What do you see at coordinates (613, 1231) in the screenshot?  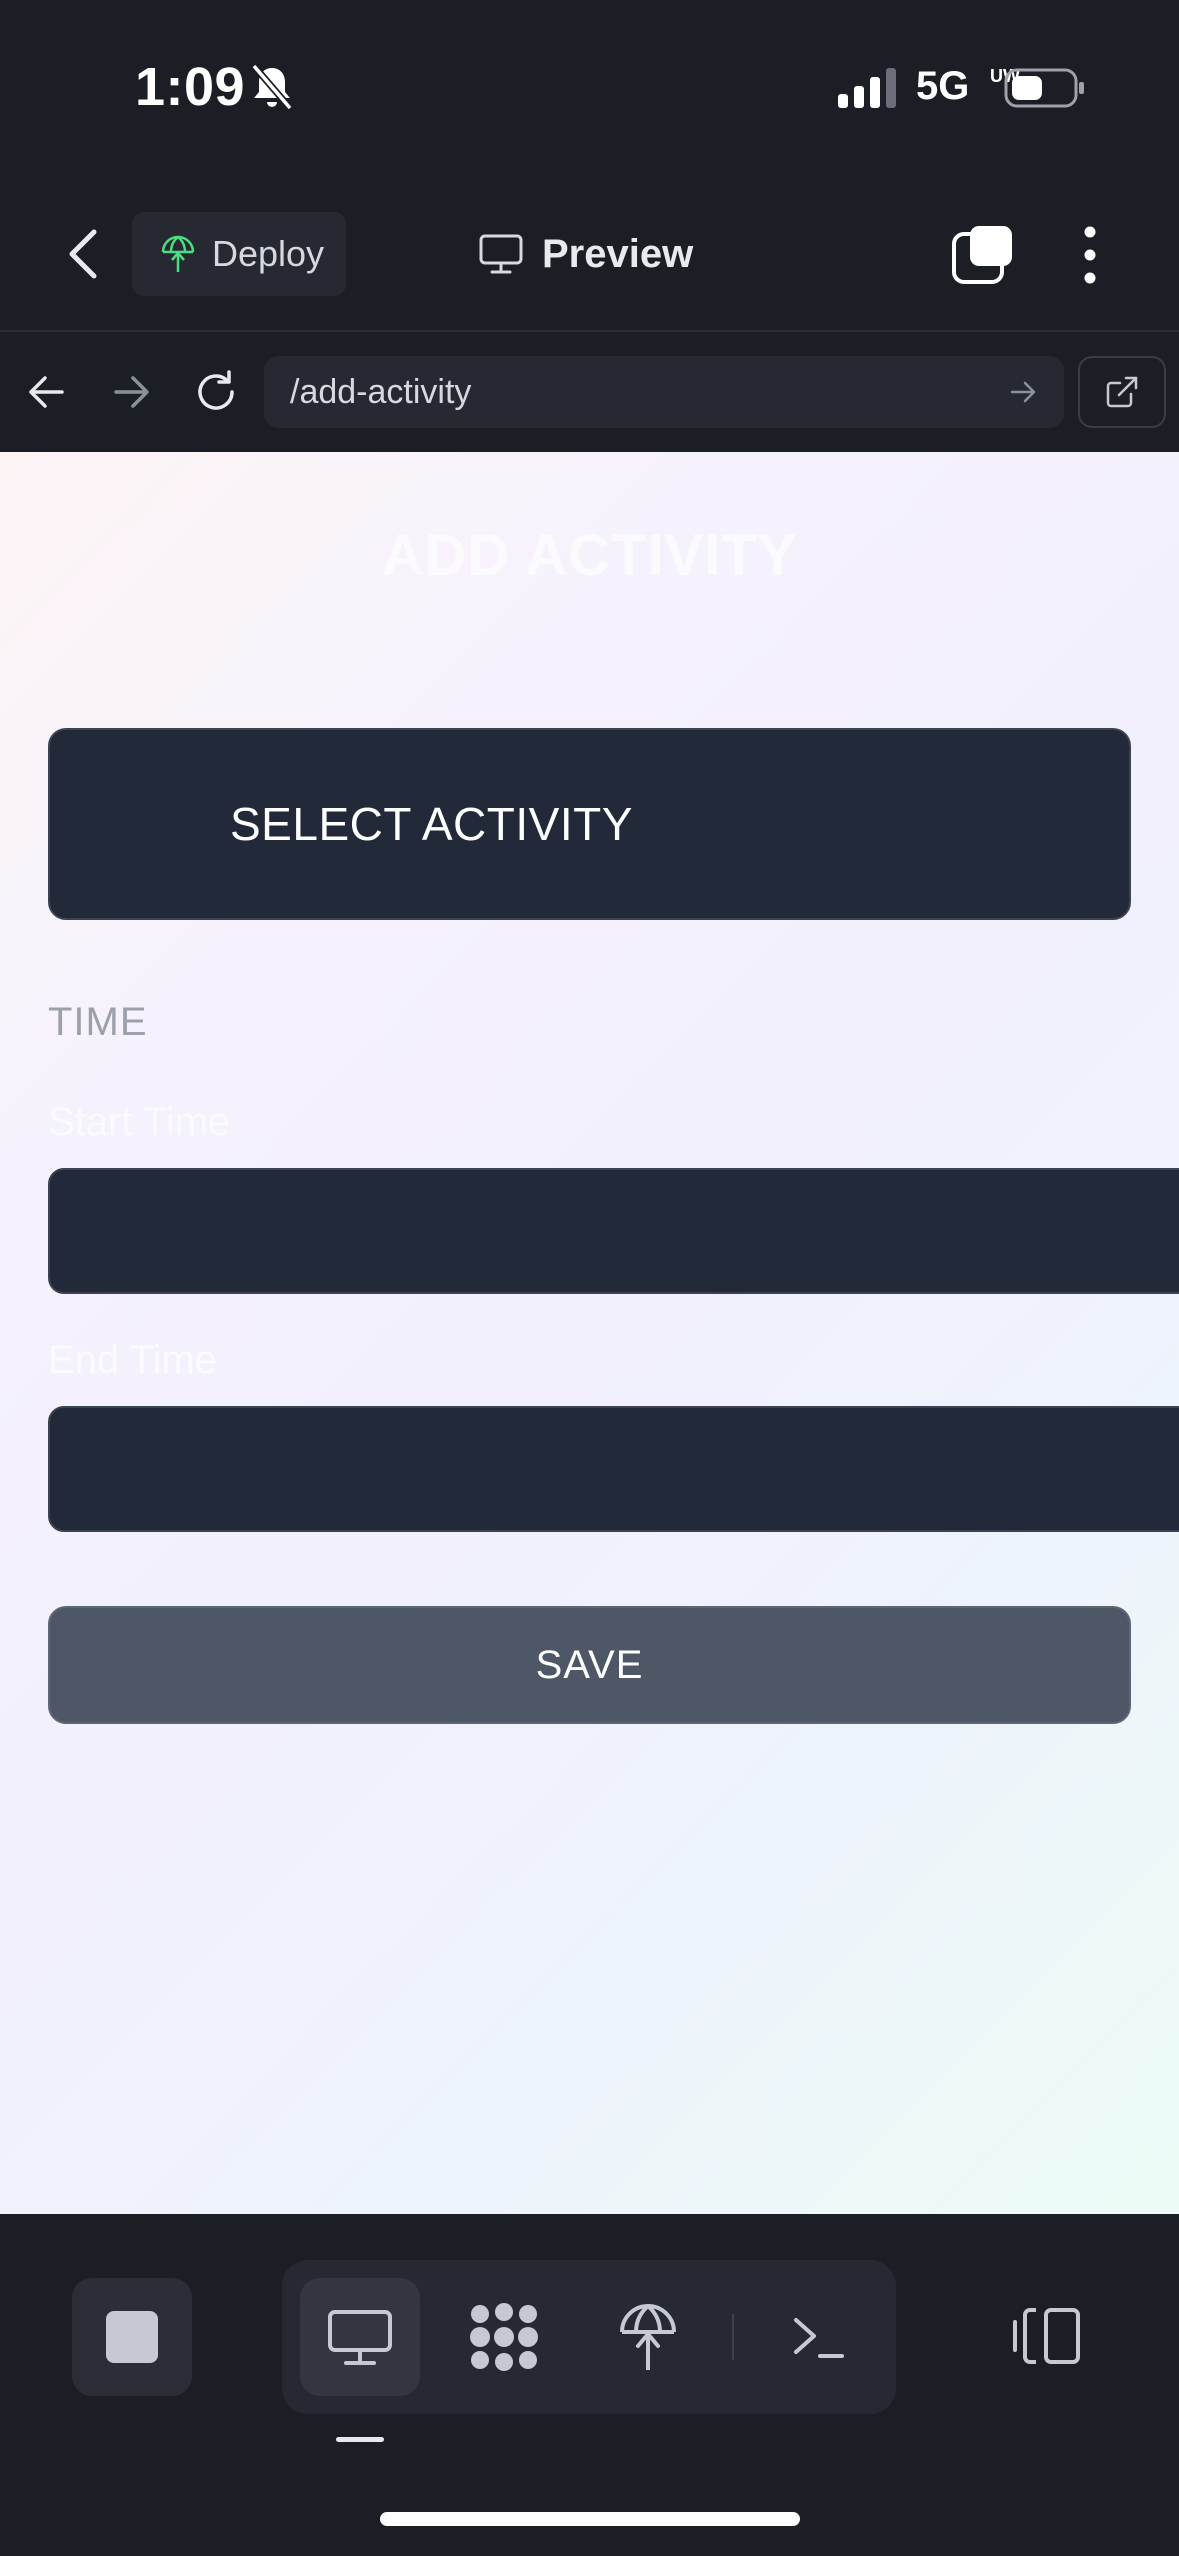 I see `start-time-input` at bounding box center [613, 1231].